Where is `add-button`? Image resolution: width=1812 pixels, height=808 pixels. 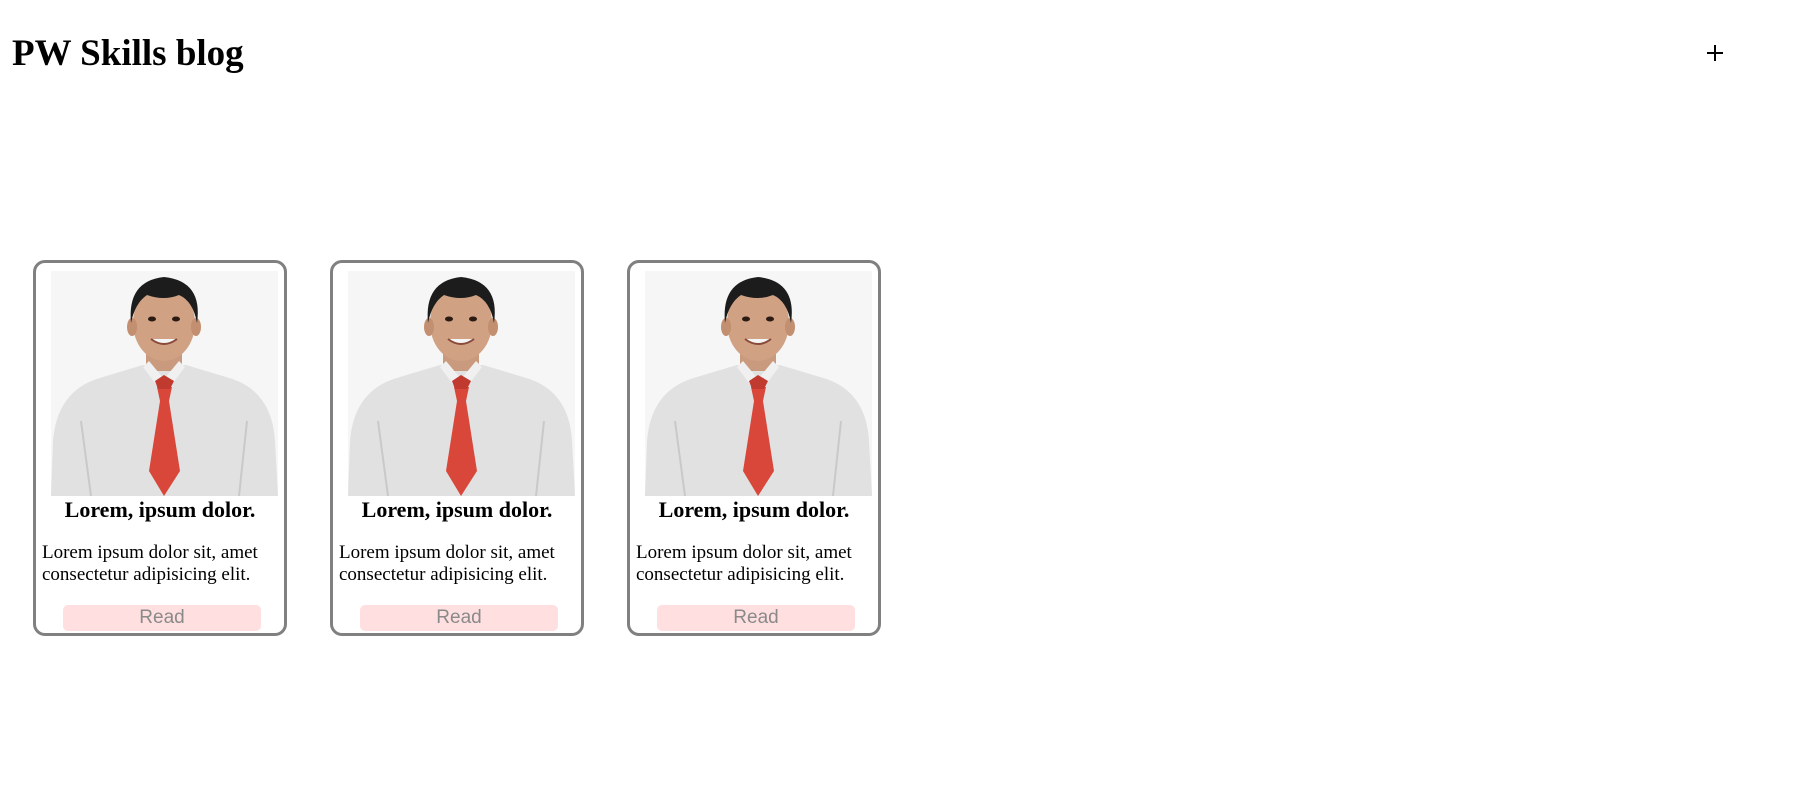 add-button is located at coordinates (1715, 53).